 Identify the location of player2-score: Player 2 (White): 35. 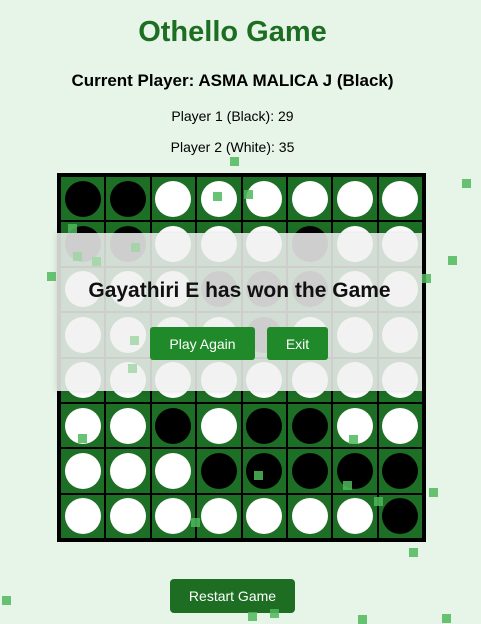
(232, 147).